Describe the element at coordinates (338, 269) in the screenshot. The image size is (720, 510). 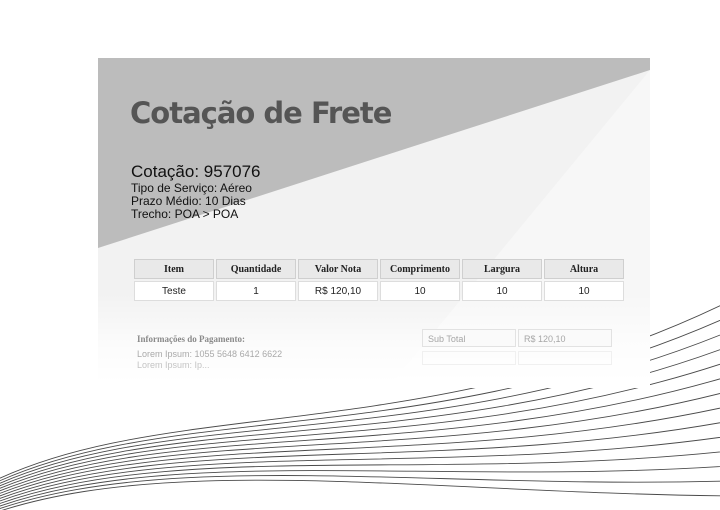
I see `column-header-value: Valor Nota` at that location.